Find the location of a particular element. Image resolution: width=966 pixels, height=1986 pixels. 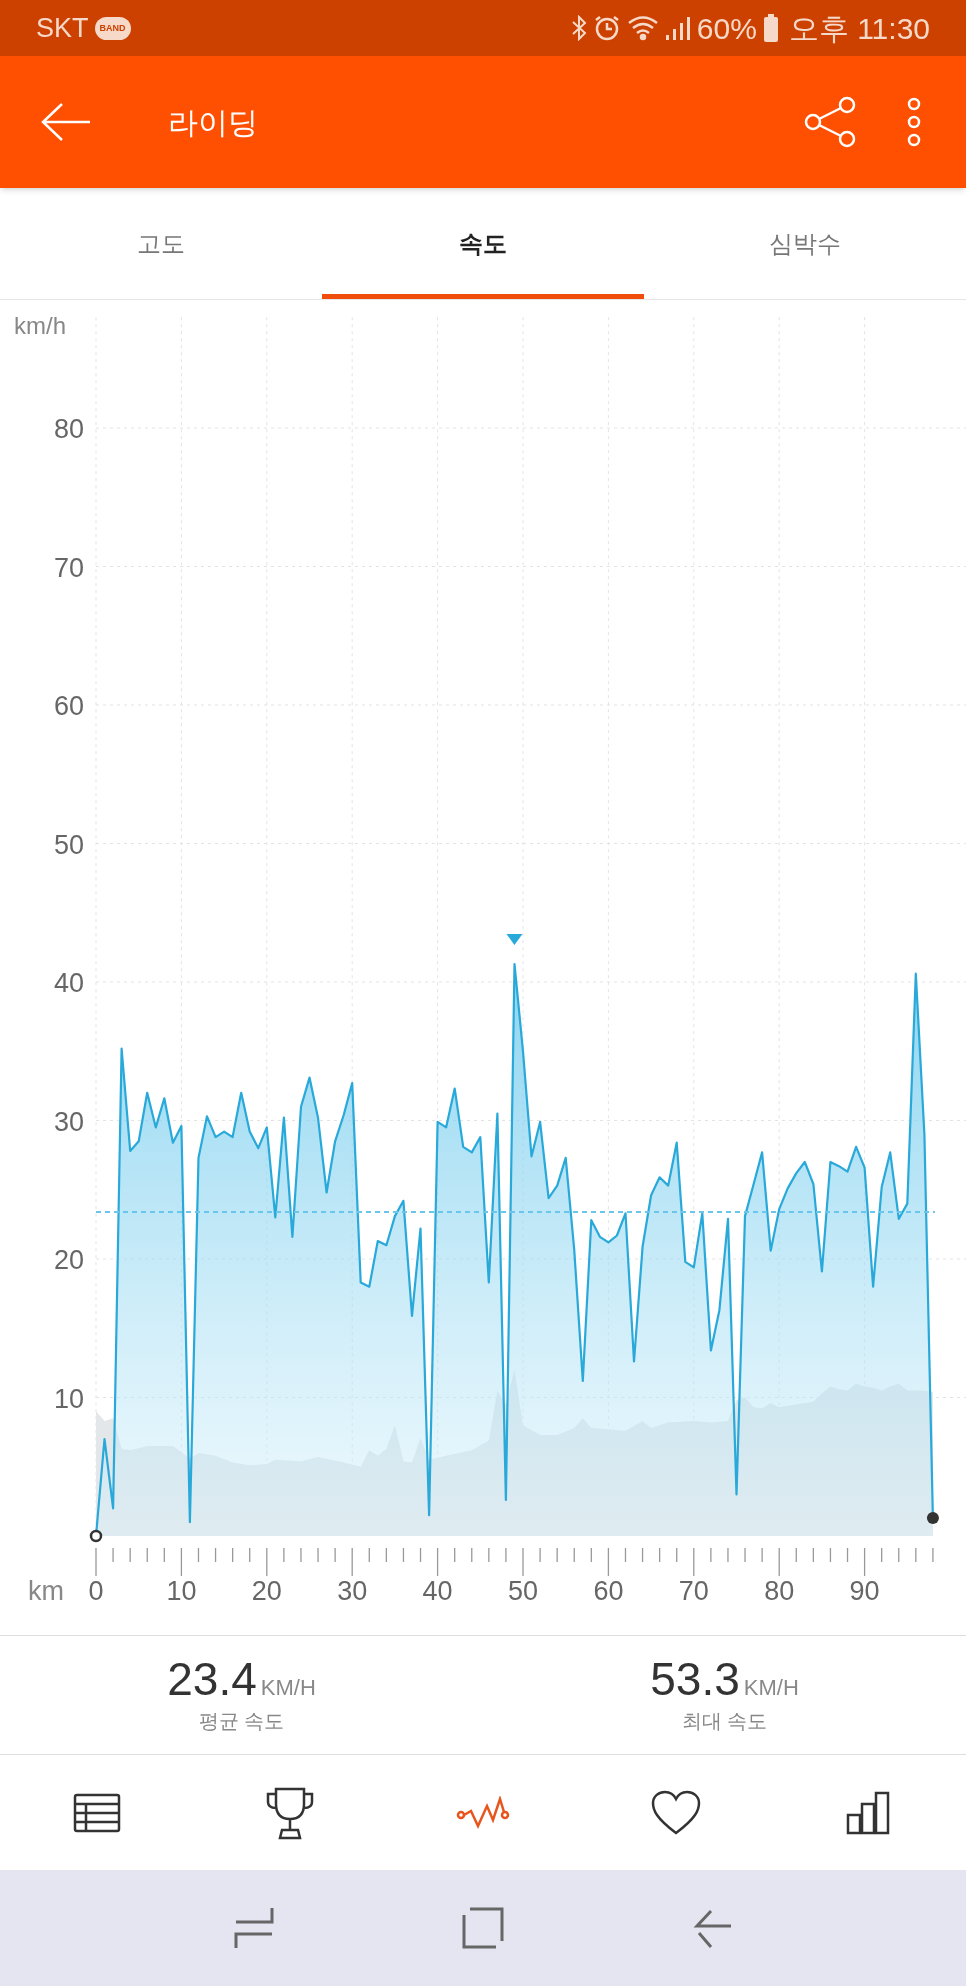

tab: 심박수 is located at coordinates (805, 243).